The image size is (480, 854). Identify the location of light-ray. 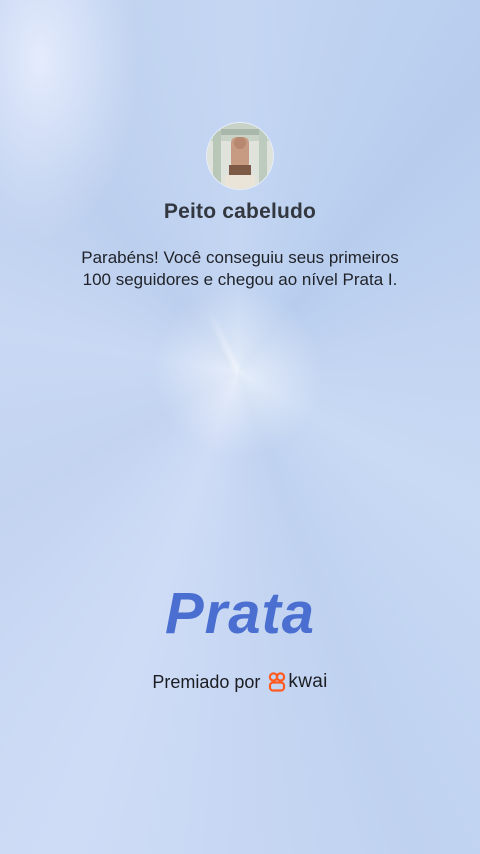
(222, 339).